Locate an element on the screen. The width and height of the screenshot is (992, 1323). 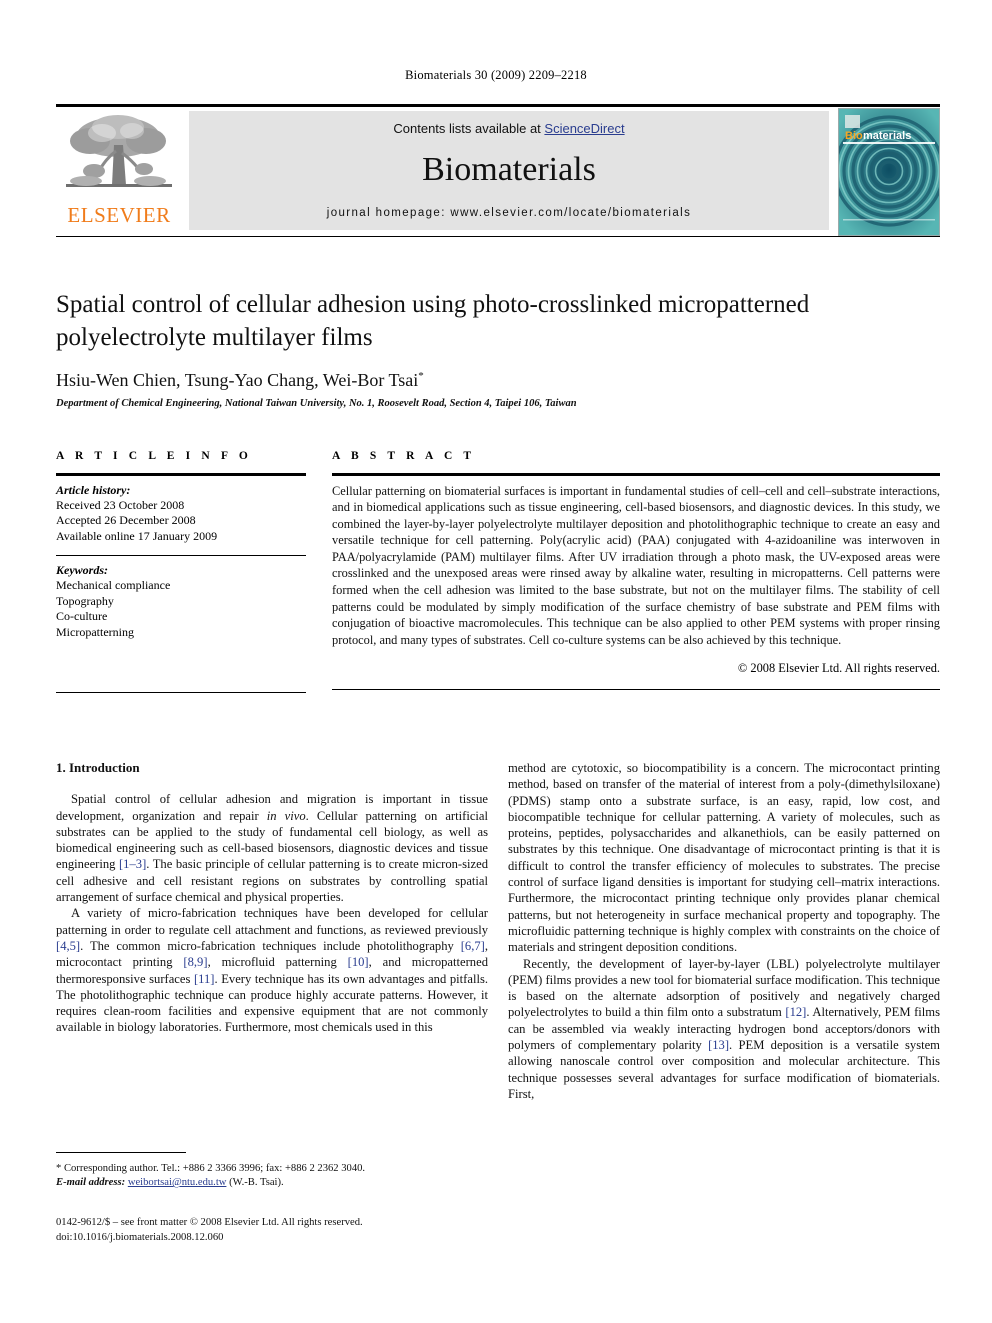
abstract-heading: A B S T R A C T is located at coordinates (404, 456).